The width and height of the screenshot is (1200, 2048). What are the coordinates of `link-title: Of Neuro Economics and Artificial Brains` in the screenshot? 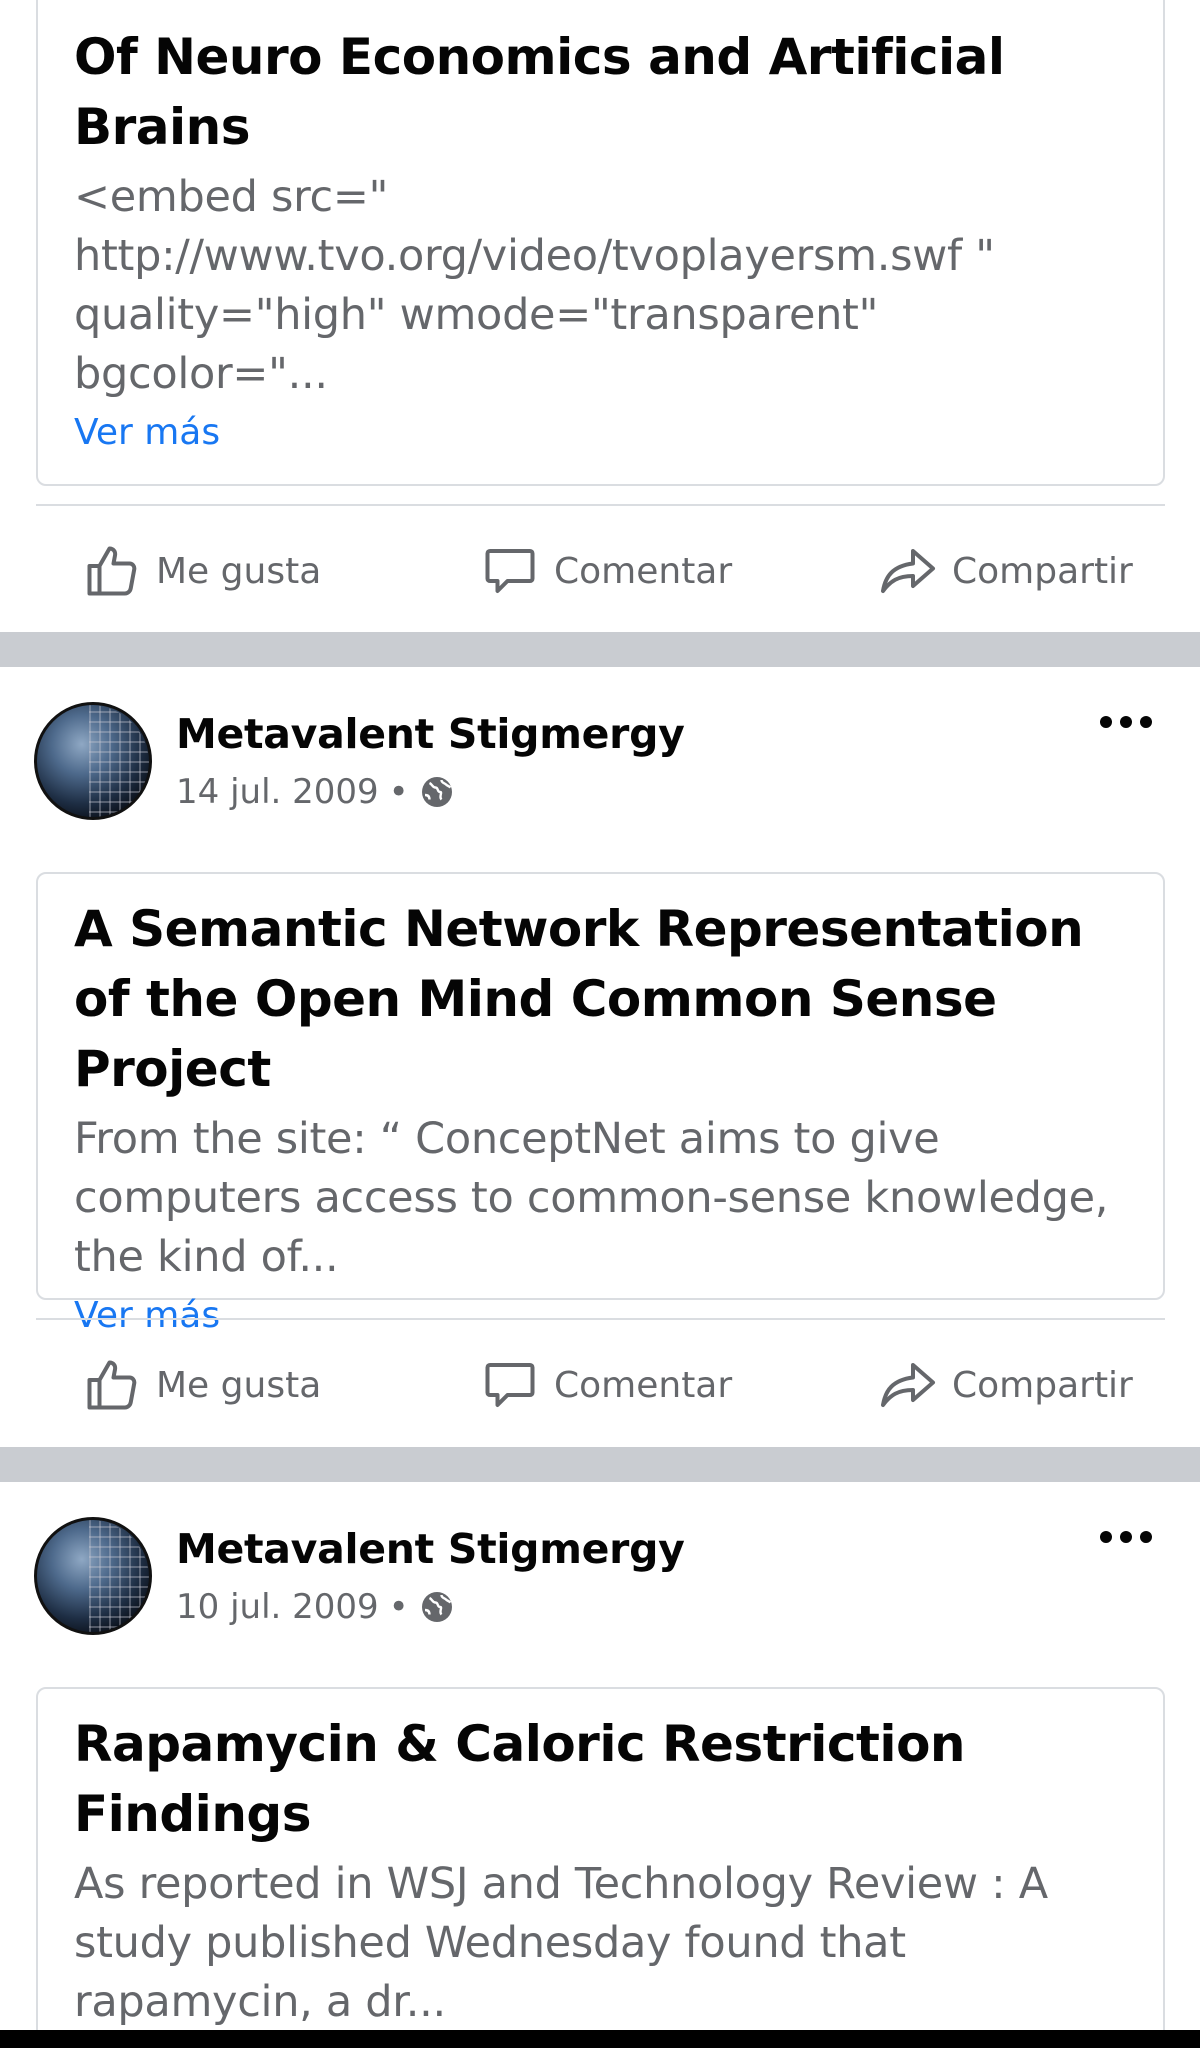 It's located at (539, 92).